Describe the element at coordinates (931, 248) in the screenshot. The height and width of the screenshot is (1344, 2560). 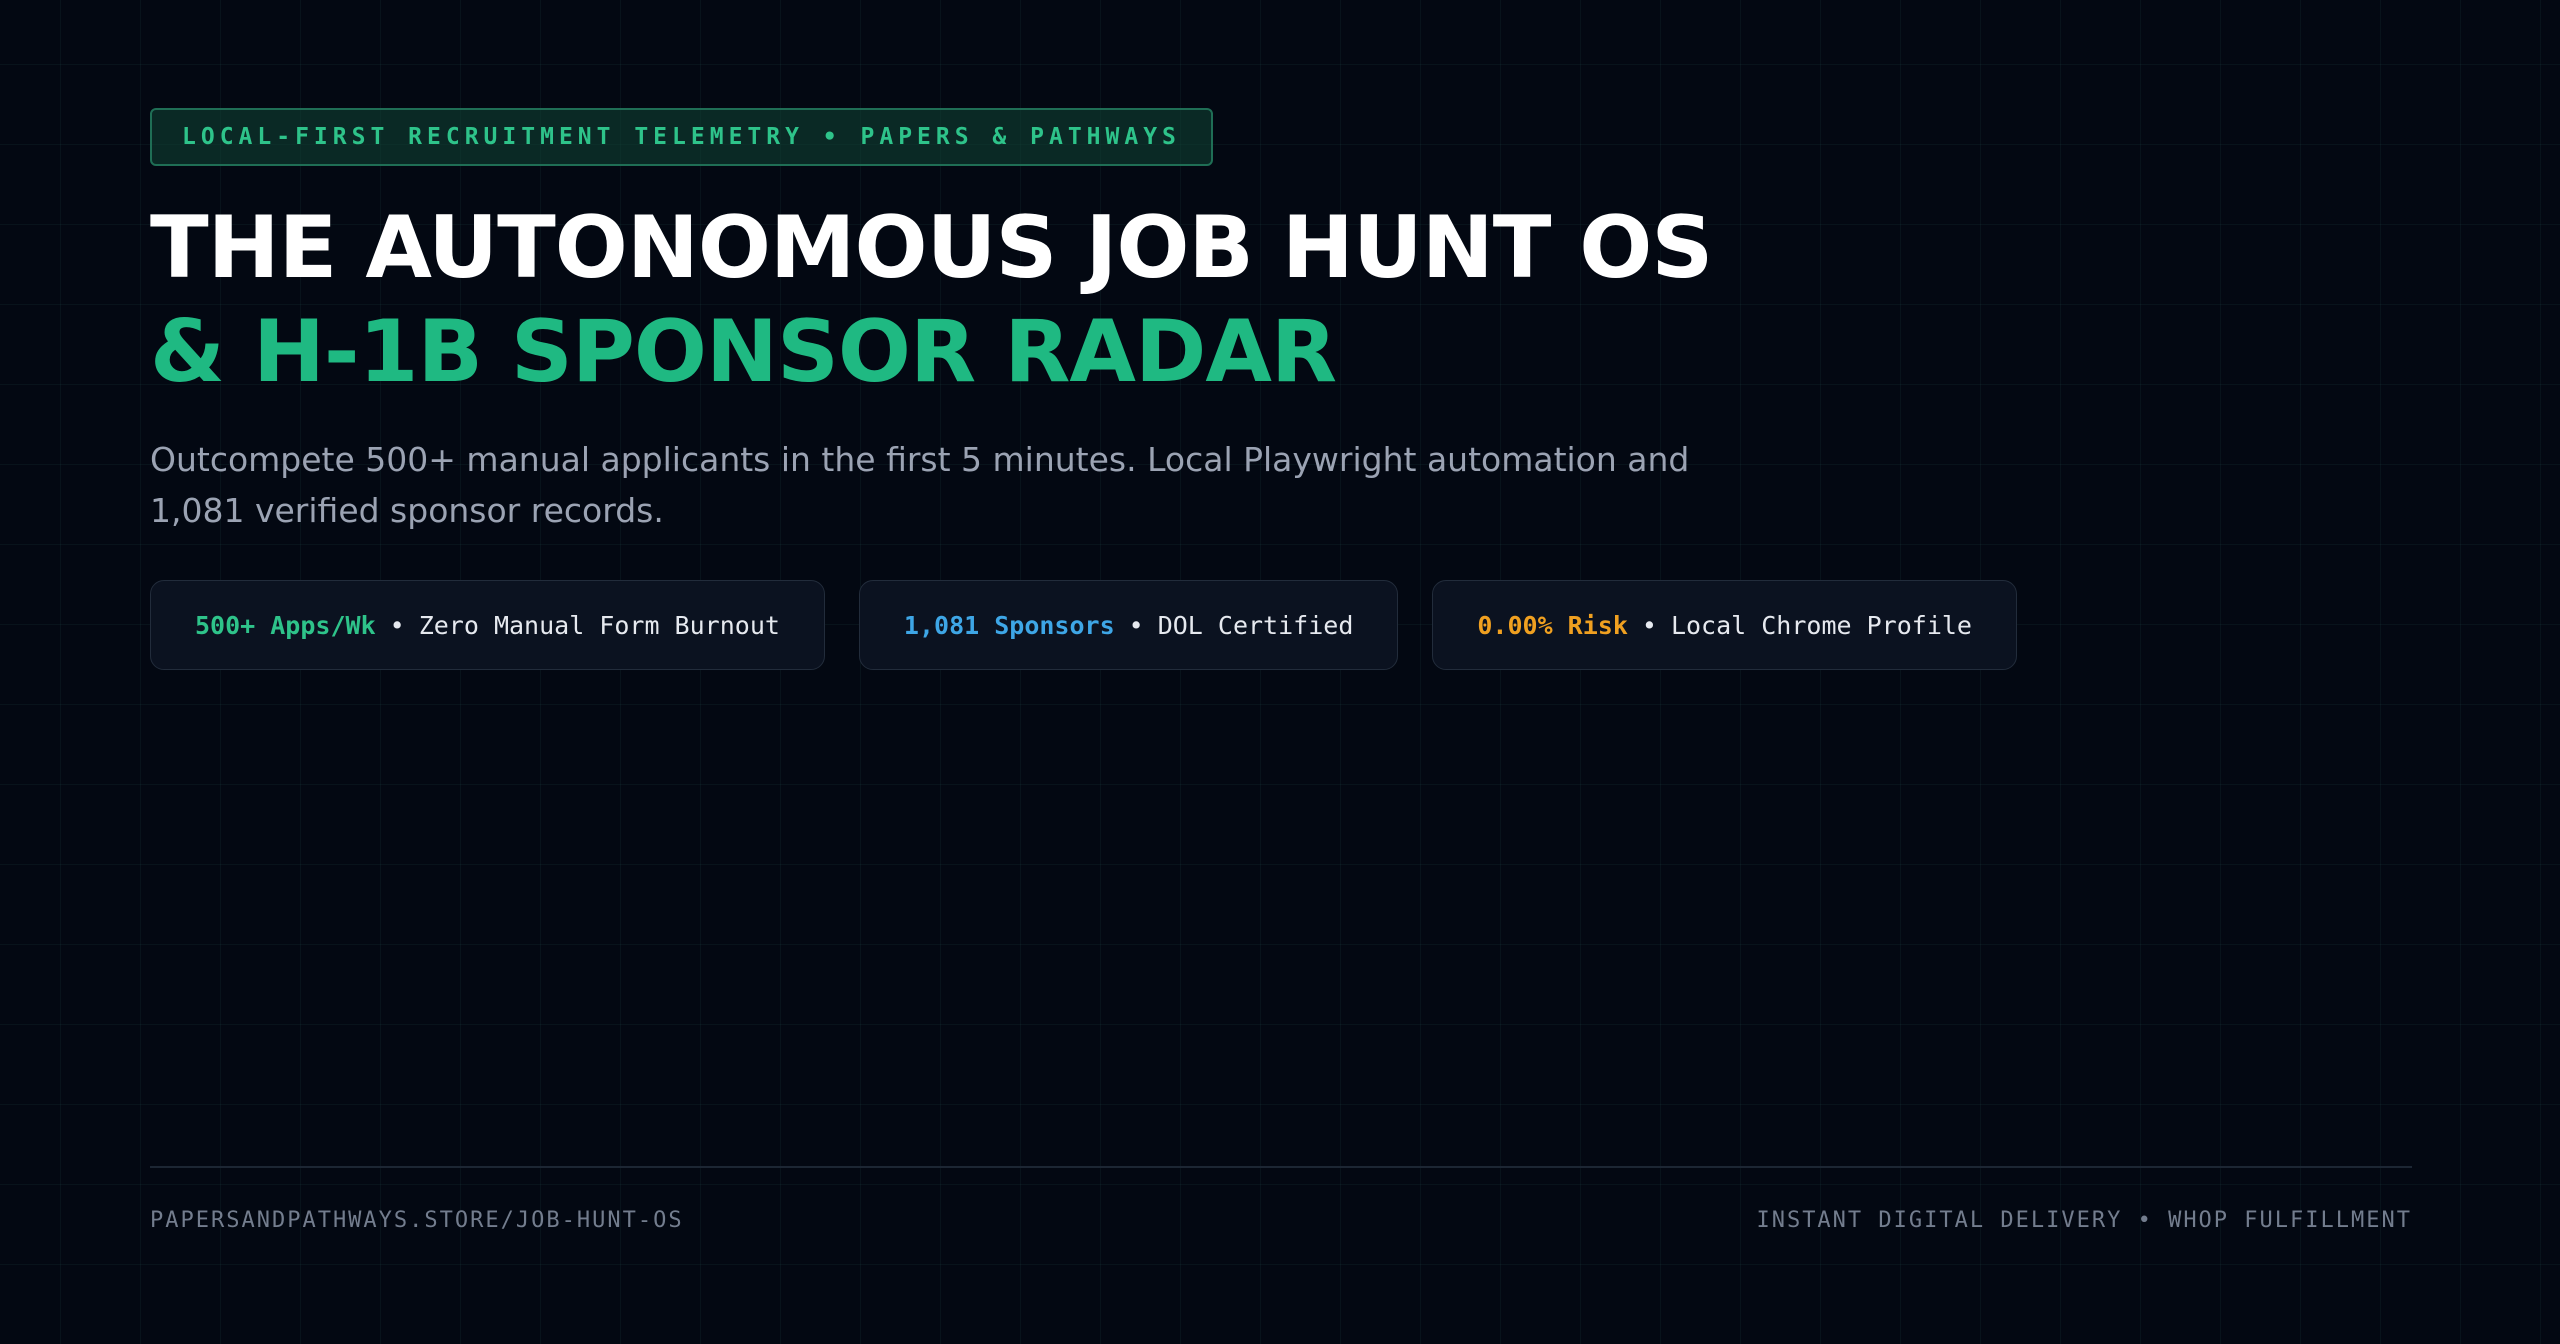
I see `headline-line-1: THE AUTONOMOUS JOB HUNT OS` at that location.